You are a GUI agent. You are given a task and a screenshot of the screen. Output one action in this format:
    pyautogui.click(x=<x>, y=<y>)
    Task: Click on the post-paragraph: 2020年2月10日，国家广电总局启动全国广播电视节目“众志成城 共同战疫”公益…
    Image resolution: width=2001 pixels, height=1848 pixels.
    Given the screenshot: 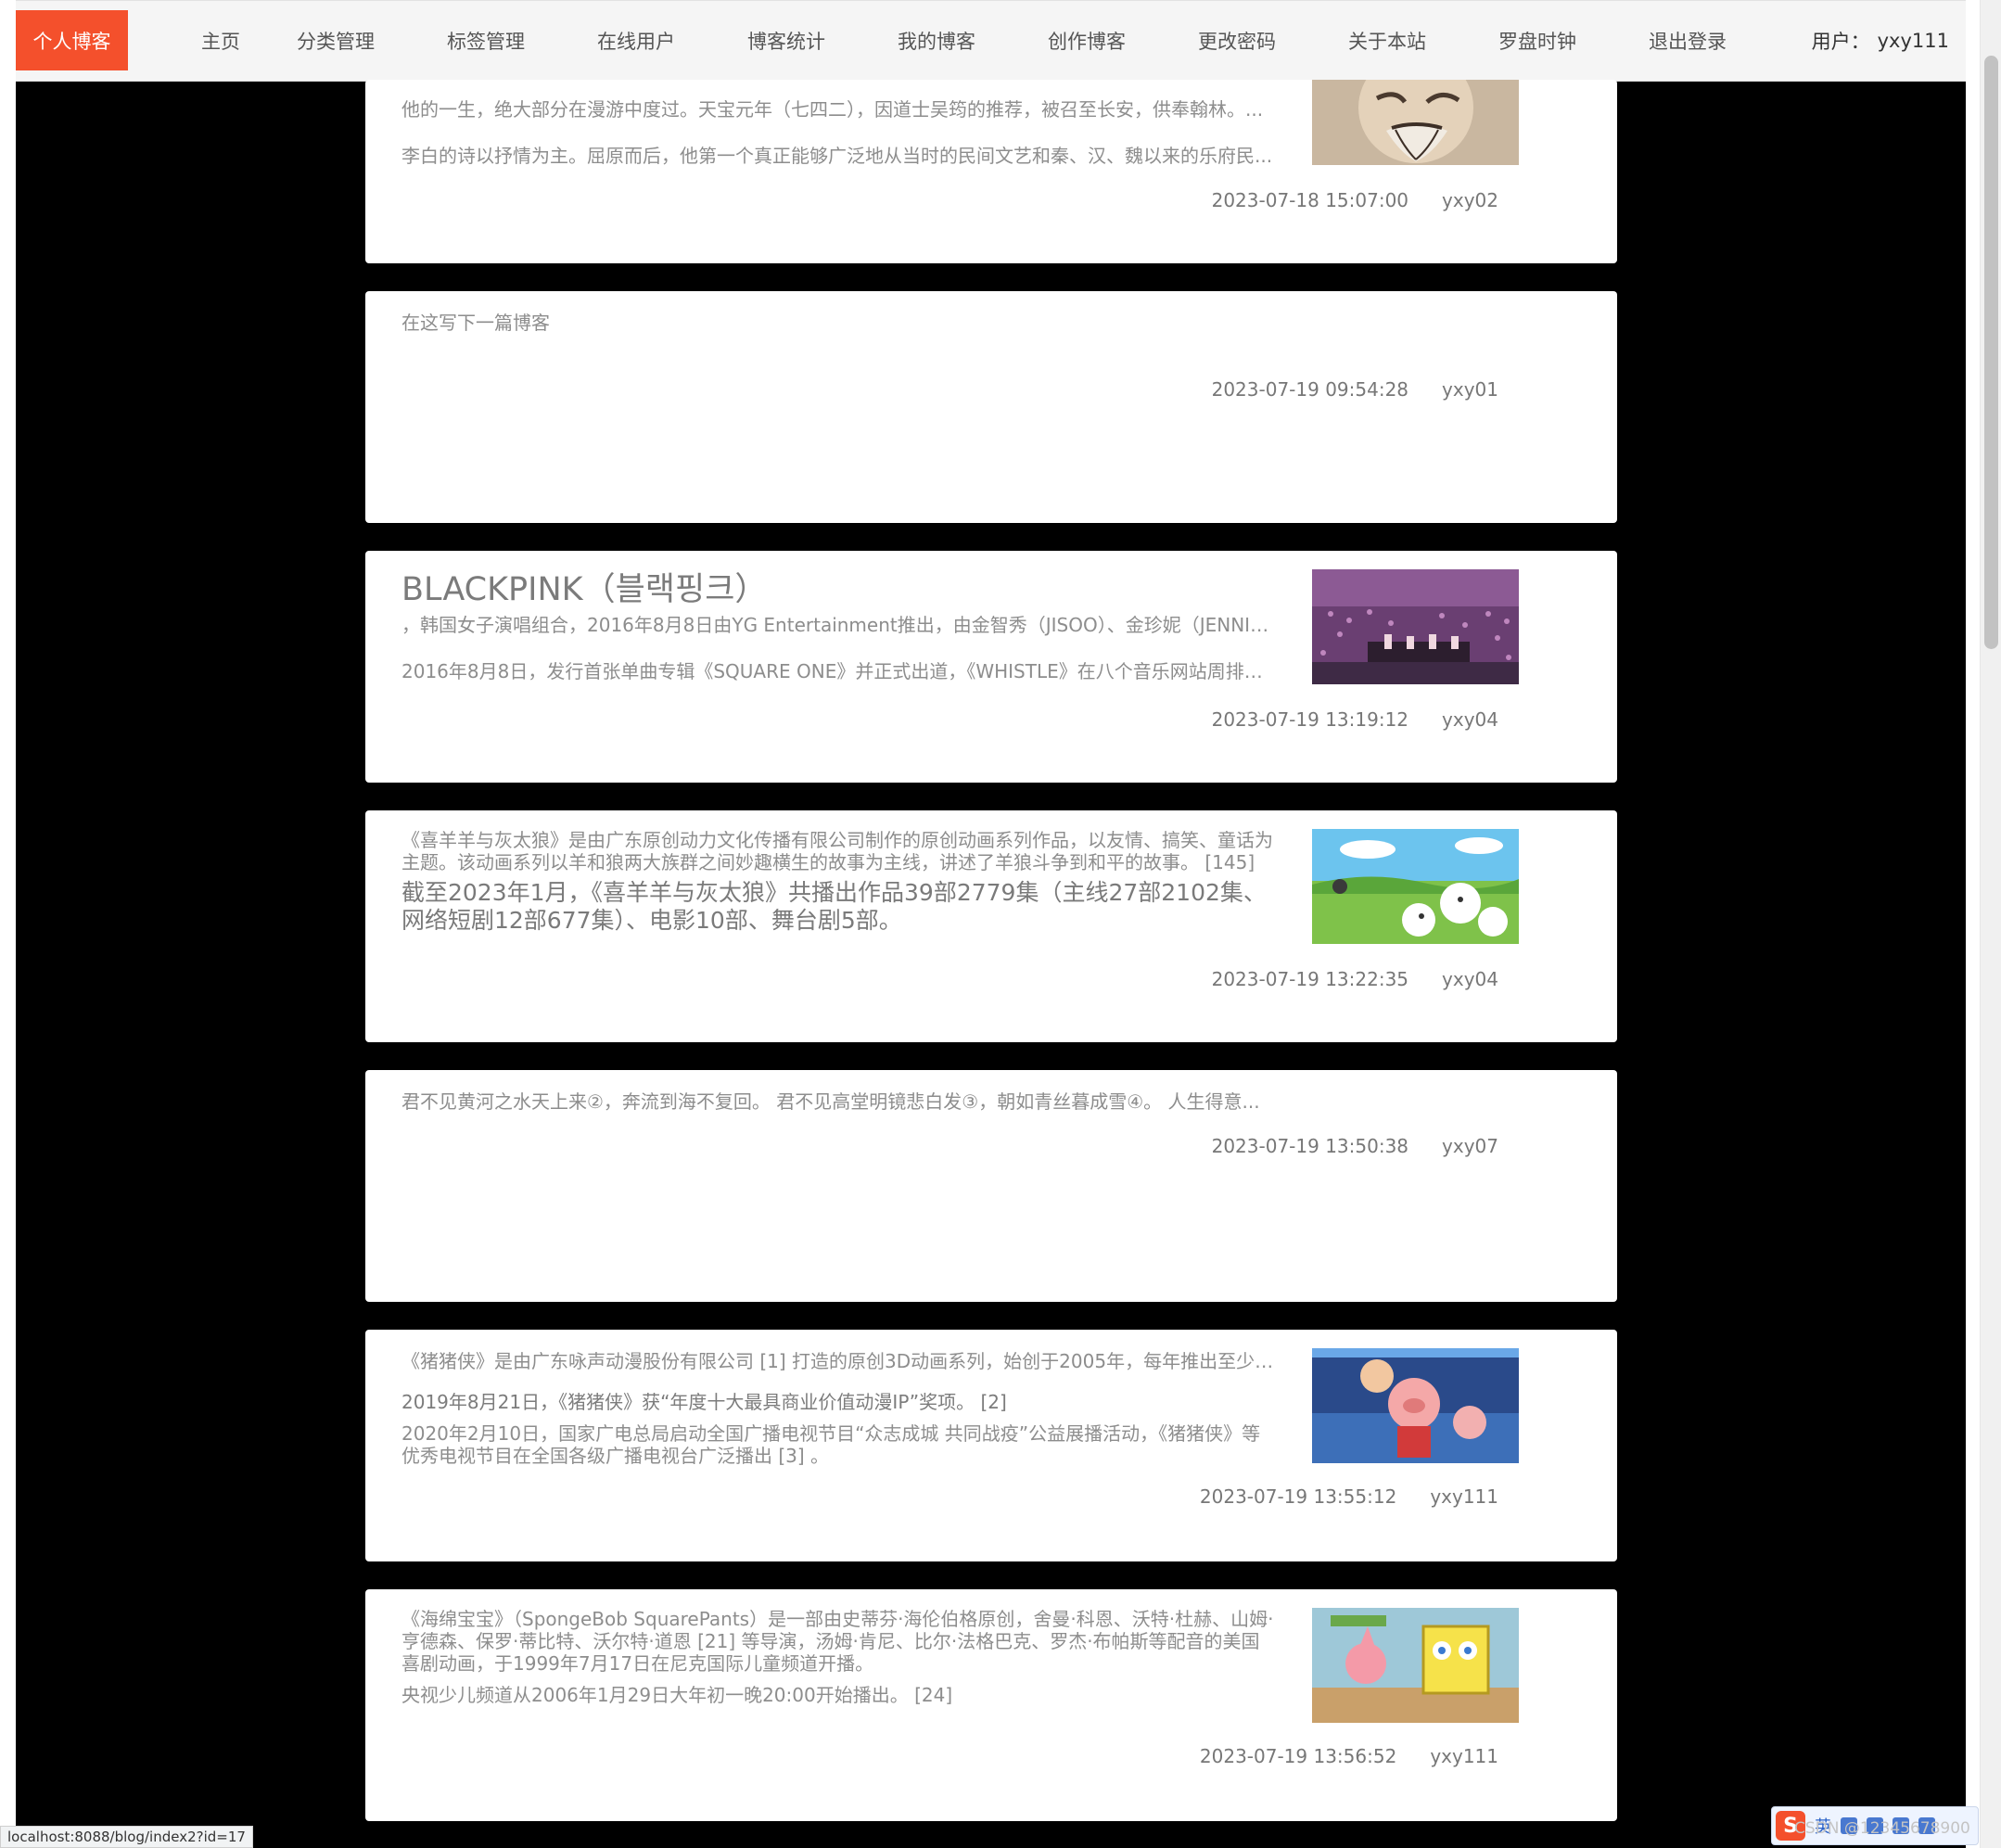 What is the action you would take?
    pyautogui.click(x=831, y=1445)
    